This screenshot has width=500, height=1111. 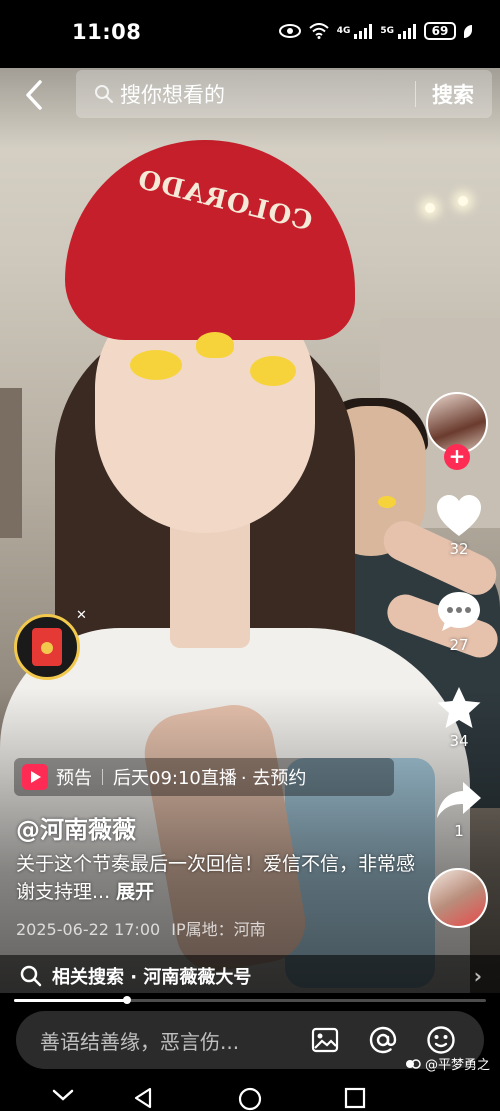 I want to click on favorite-count: 34, so click(x=459, y=741).